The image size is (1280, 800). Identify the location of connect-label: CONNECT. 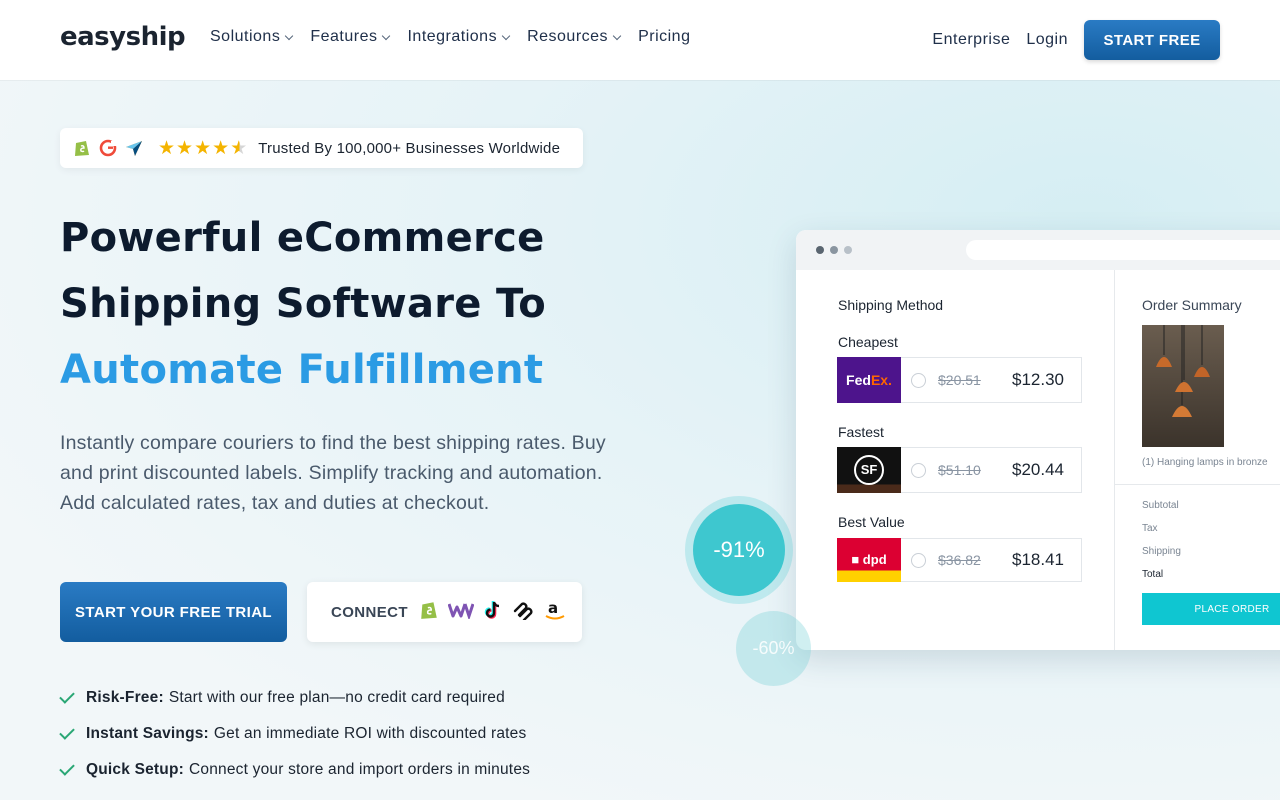
(369, 612).